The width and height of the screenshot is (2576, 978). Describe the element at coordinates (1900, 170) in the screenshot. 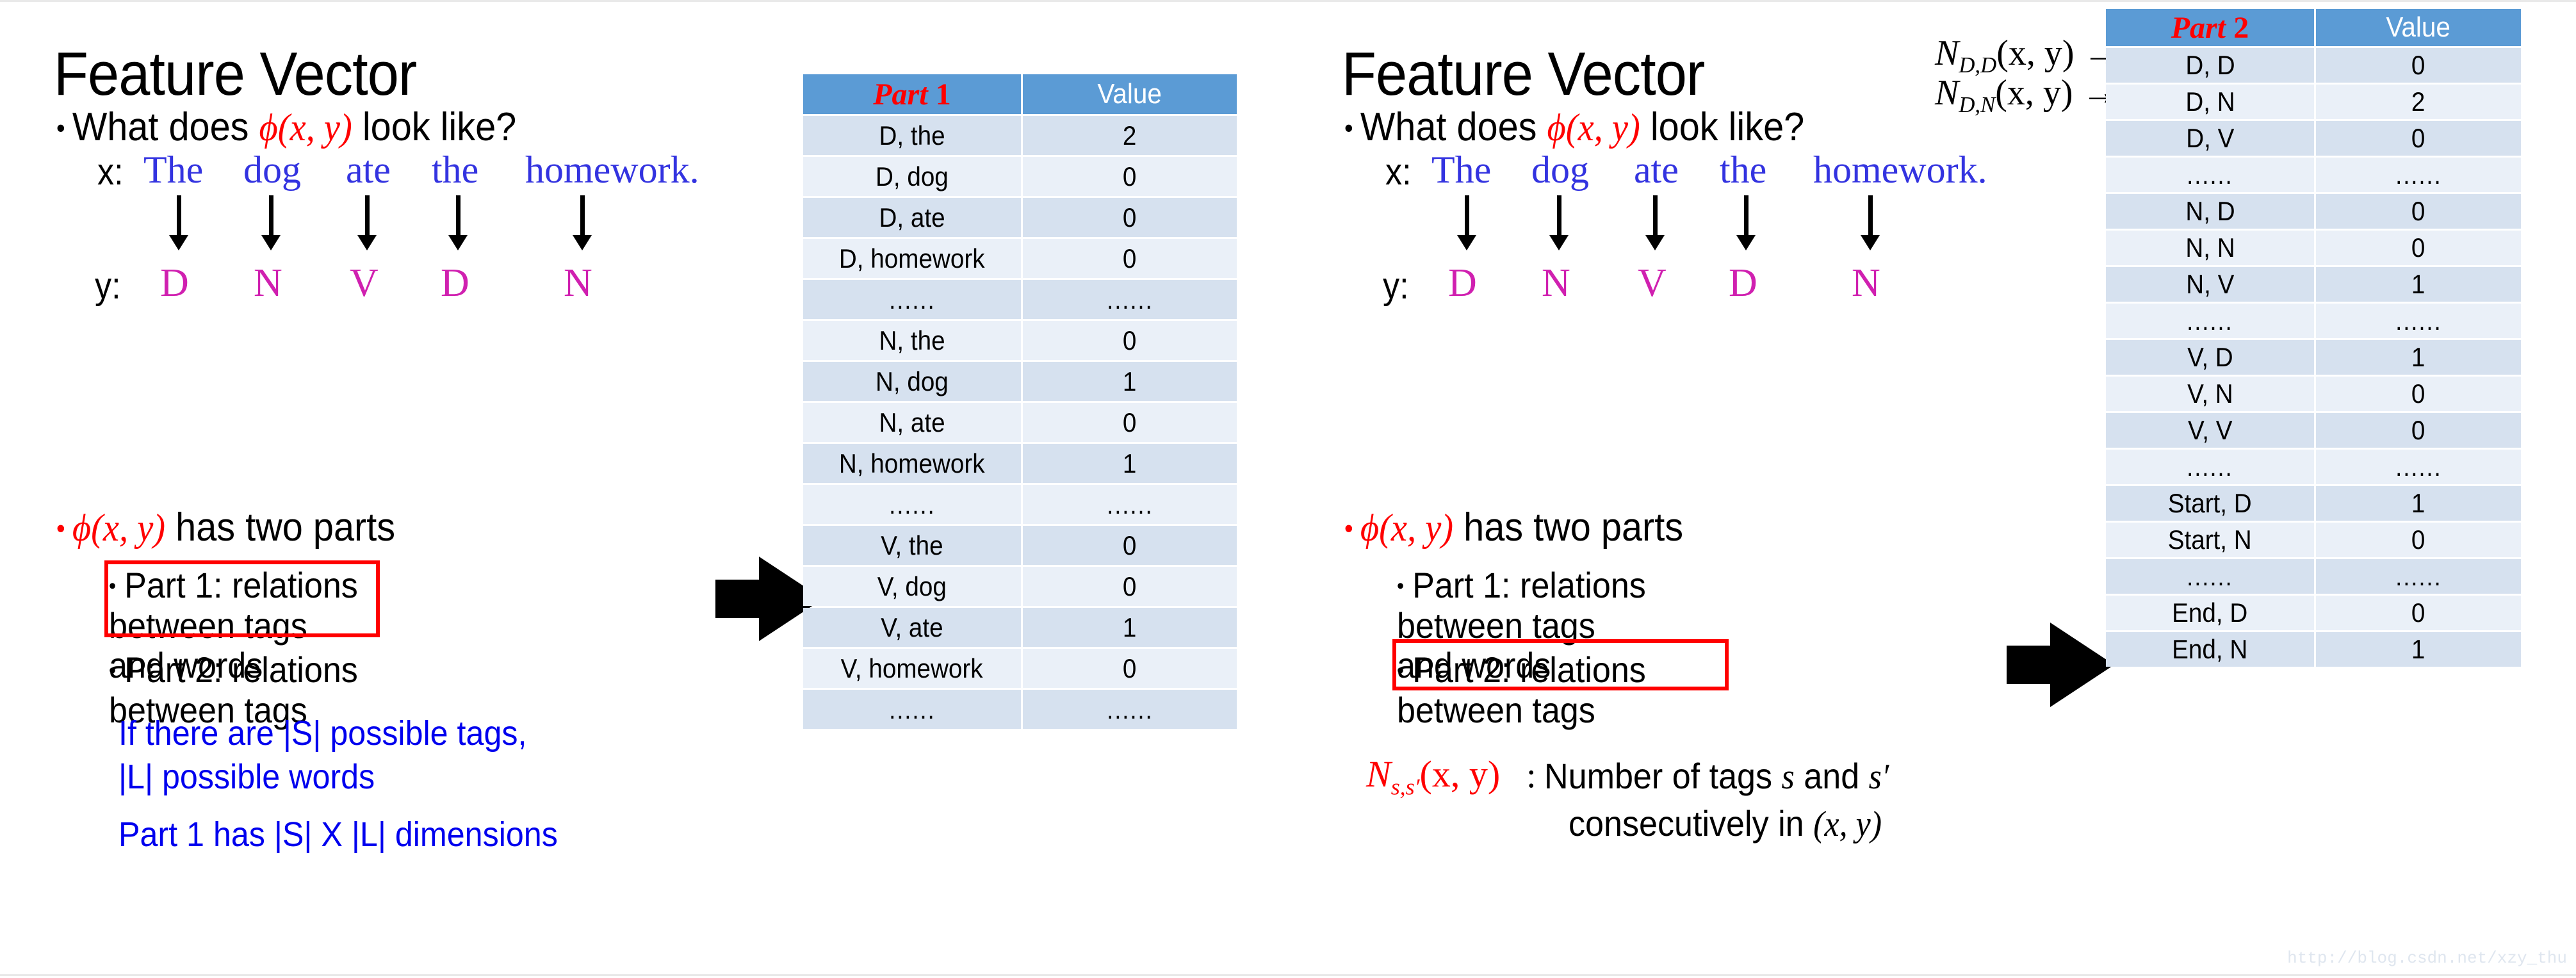

I see `word-4: homework.` at that location.